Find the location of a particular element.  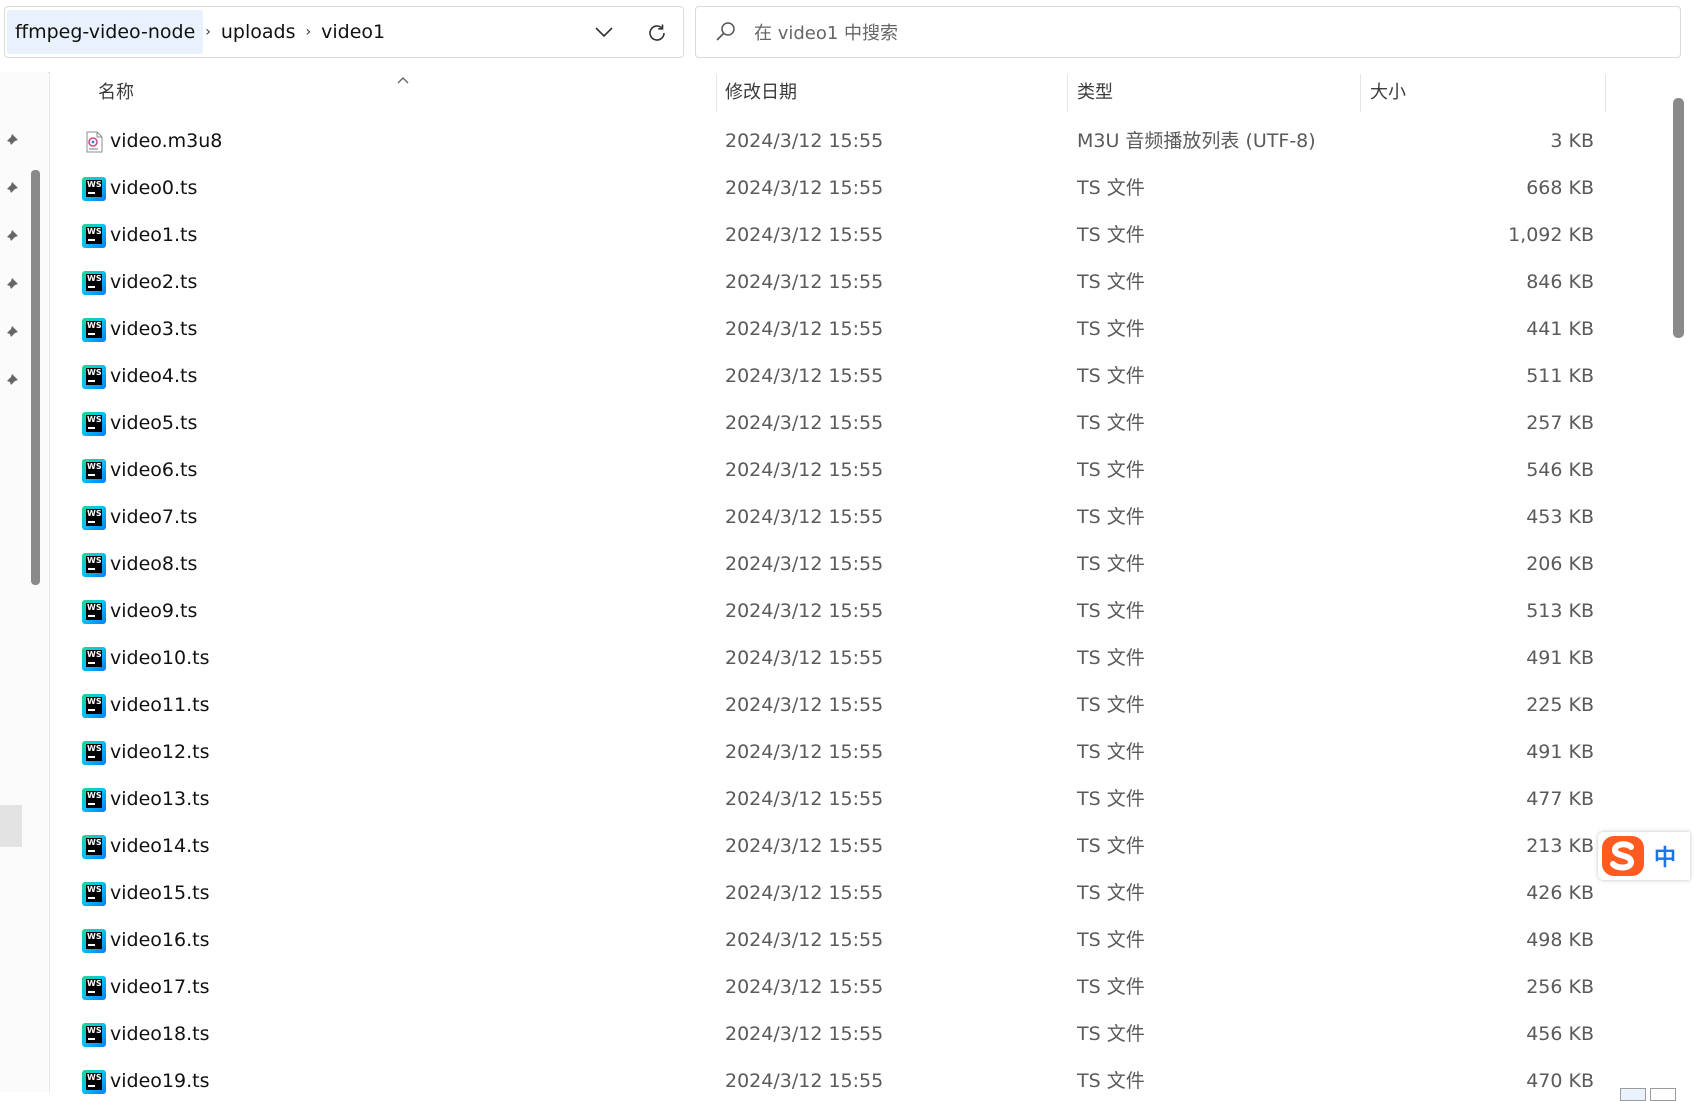

navigation-pane is located at coordinates (24, 582).